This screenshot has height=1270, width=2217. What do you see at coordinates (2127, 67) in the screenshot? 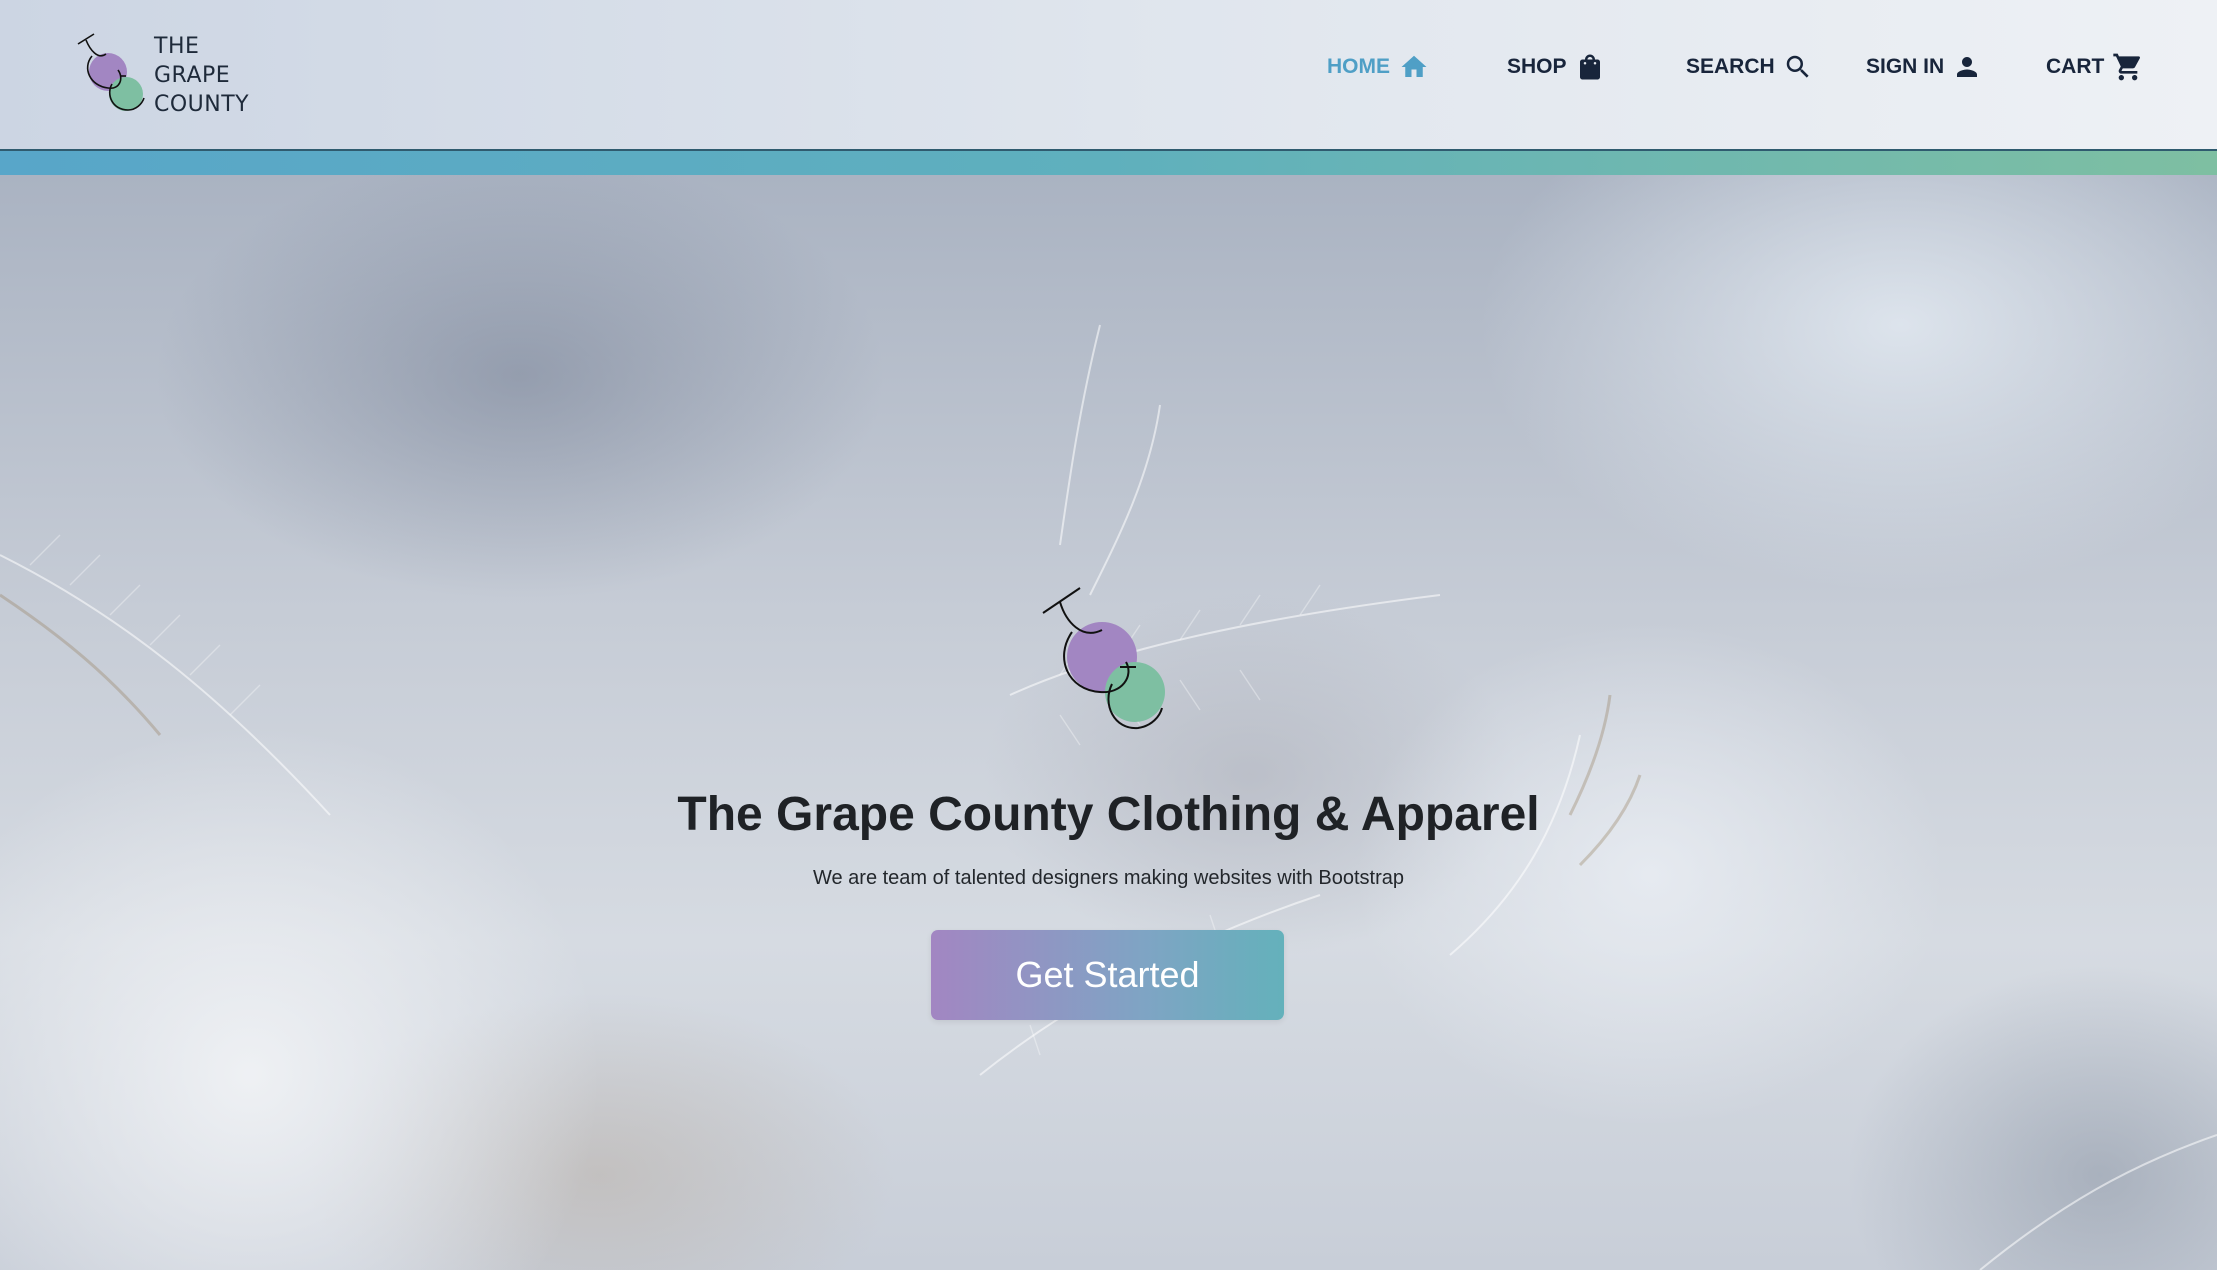
I see `cart-icon` at bounding box center [2127, 67].